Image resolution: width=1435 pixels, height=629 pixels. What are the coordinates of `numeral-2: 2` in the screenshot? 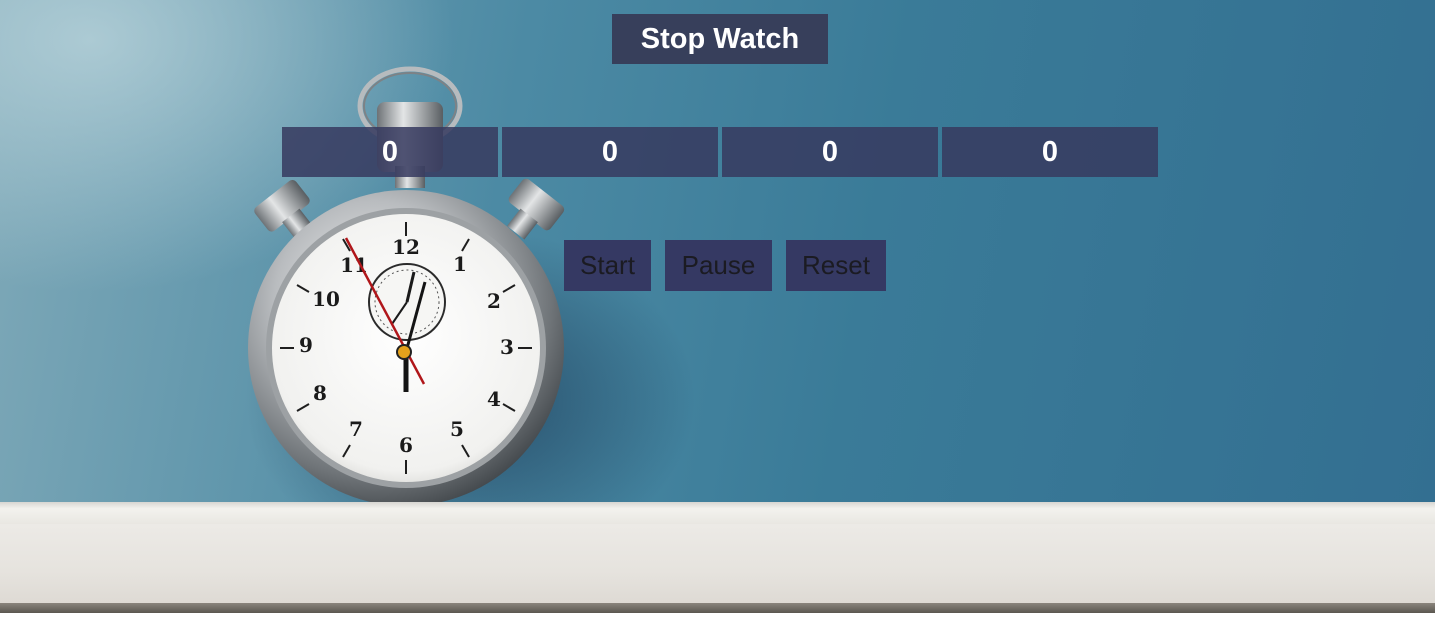 It's located at (494, 301).